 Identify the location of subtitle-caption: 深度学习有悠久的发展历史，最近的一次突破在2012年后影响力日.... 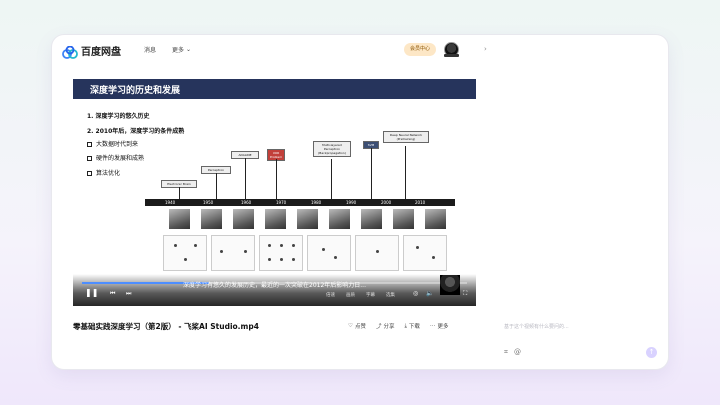
(274, 285).